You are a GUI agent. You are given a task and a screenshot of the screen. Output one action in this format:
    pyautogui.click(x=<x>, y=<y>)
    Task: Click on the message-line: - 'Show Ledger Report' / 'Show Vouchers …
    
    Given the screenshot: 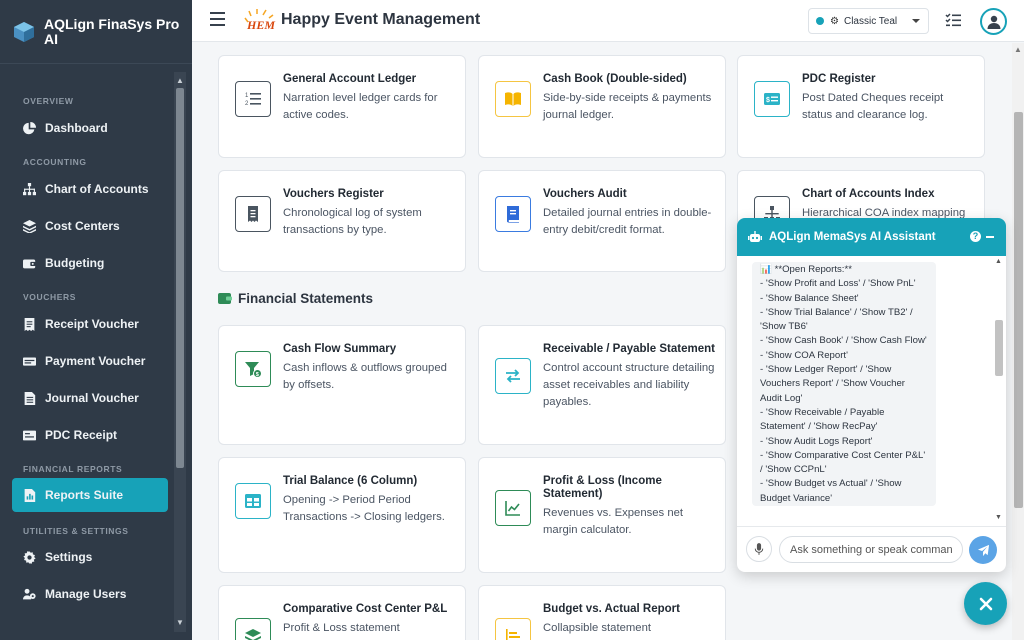 What is the action you would take?
    pyautogui.click(x=832, y=384)
    